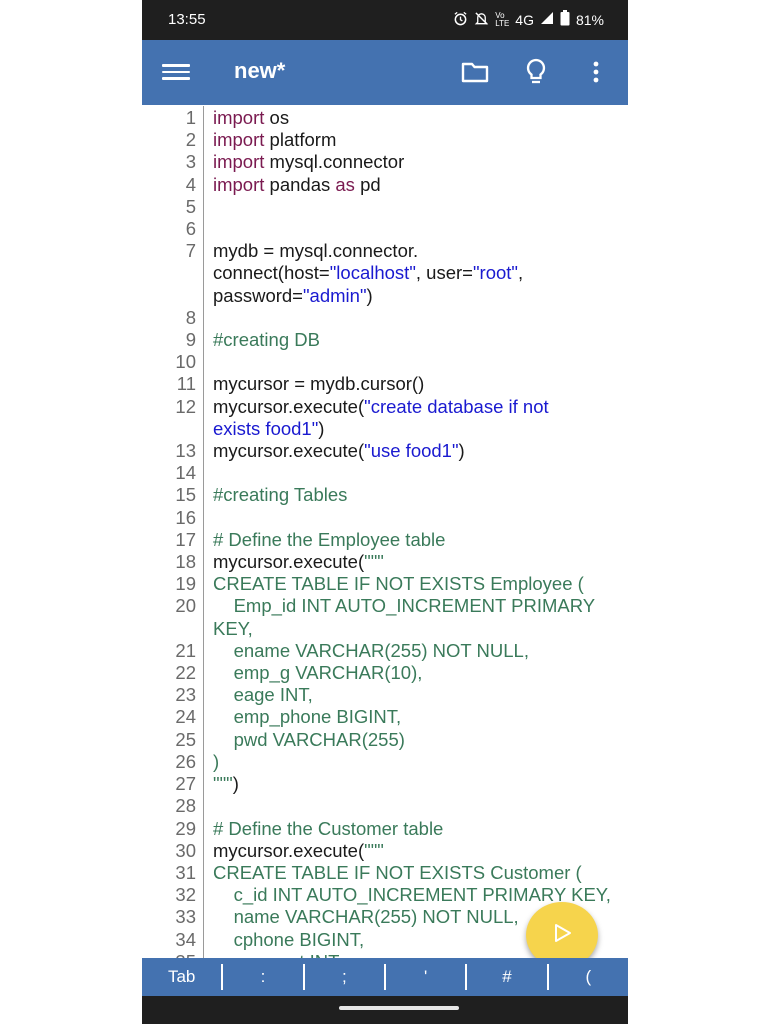  Describe the element at coordinates (385, 20) in the screenshot. I see `status-bar: 13:55 Vo LTE 4G 81%` at that location.